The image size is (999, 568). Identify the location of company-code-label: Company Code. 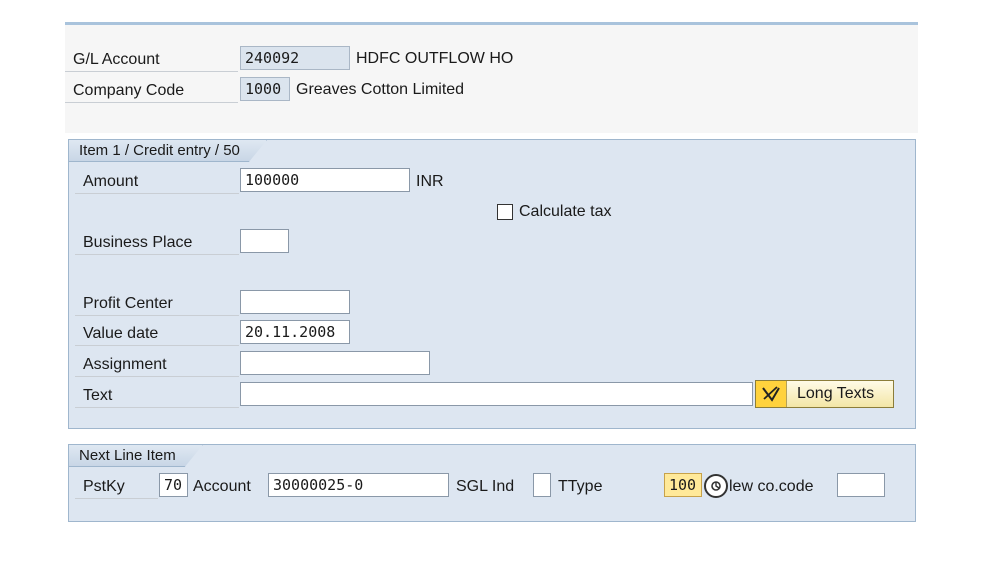
(151, 91).